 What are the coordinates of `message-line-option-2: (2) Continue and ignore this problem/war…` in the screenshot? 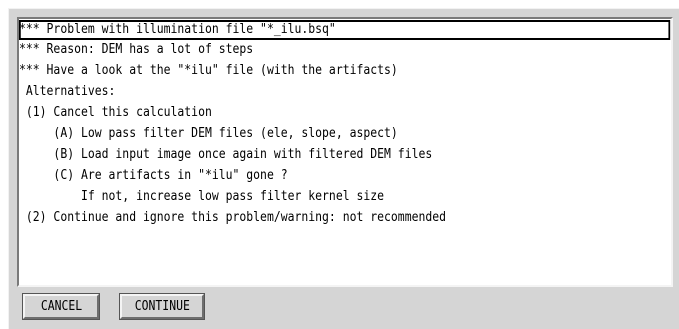 It's located at (232, 218).